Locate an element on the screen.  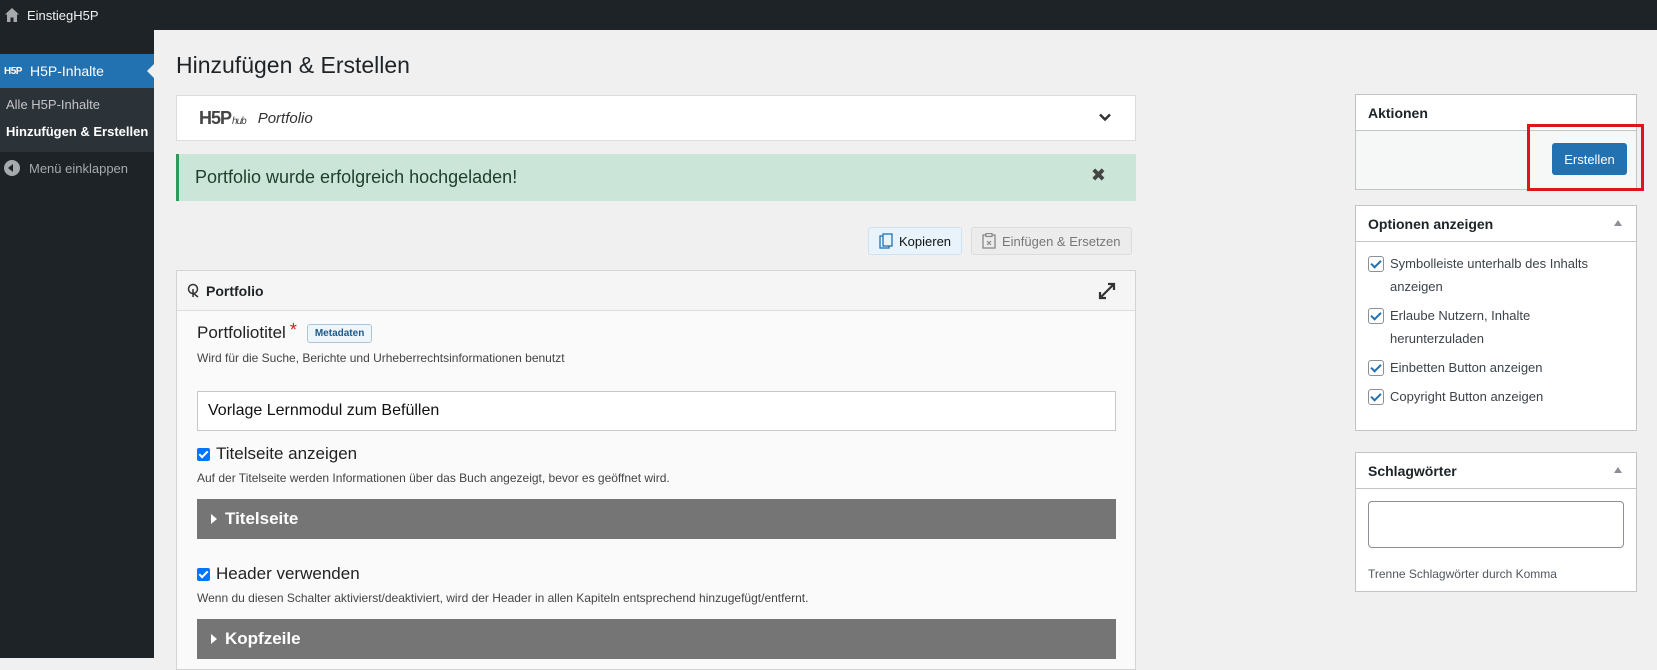
home-icon is located at coordinates (12, 15).